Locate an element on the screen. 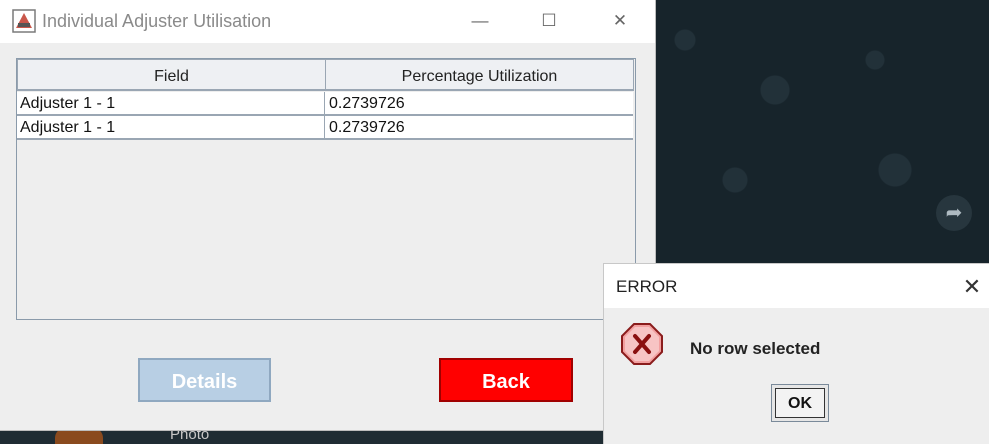  table-header: Field Percentage Utilization is located at coordinates (326, 75).